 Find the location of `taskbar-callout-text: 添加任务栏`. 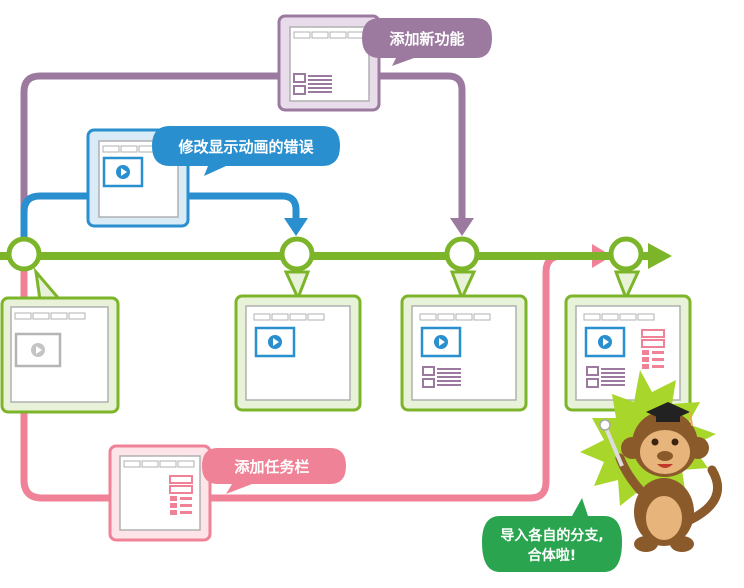

taskbar-callout-text: 添加任务栏 is located at coordinates (271, 467).